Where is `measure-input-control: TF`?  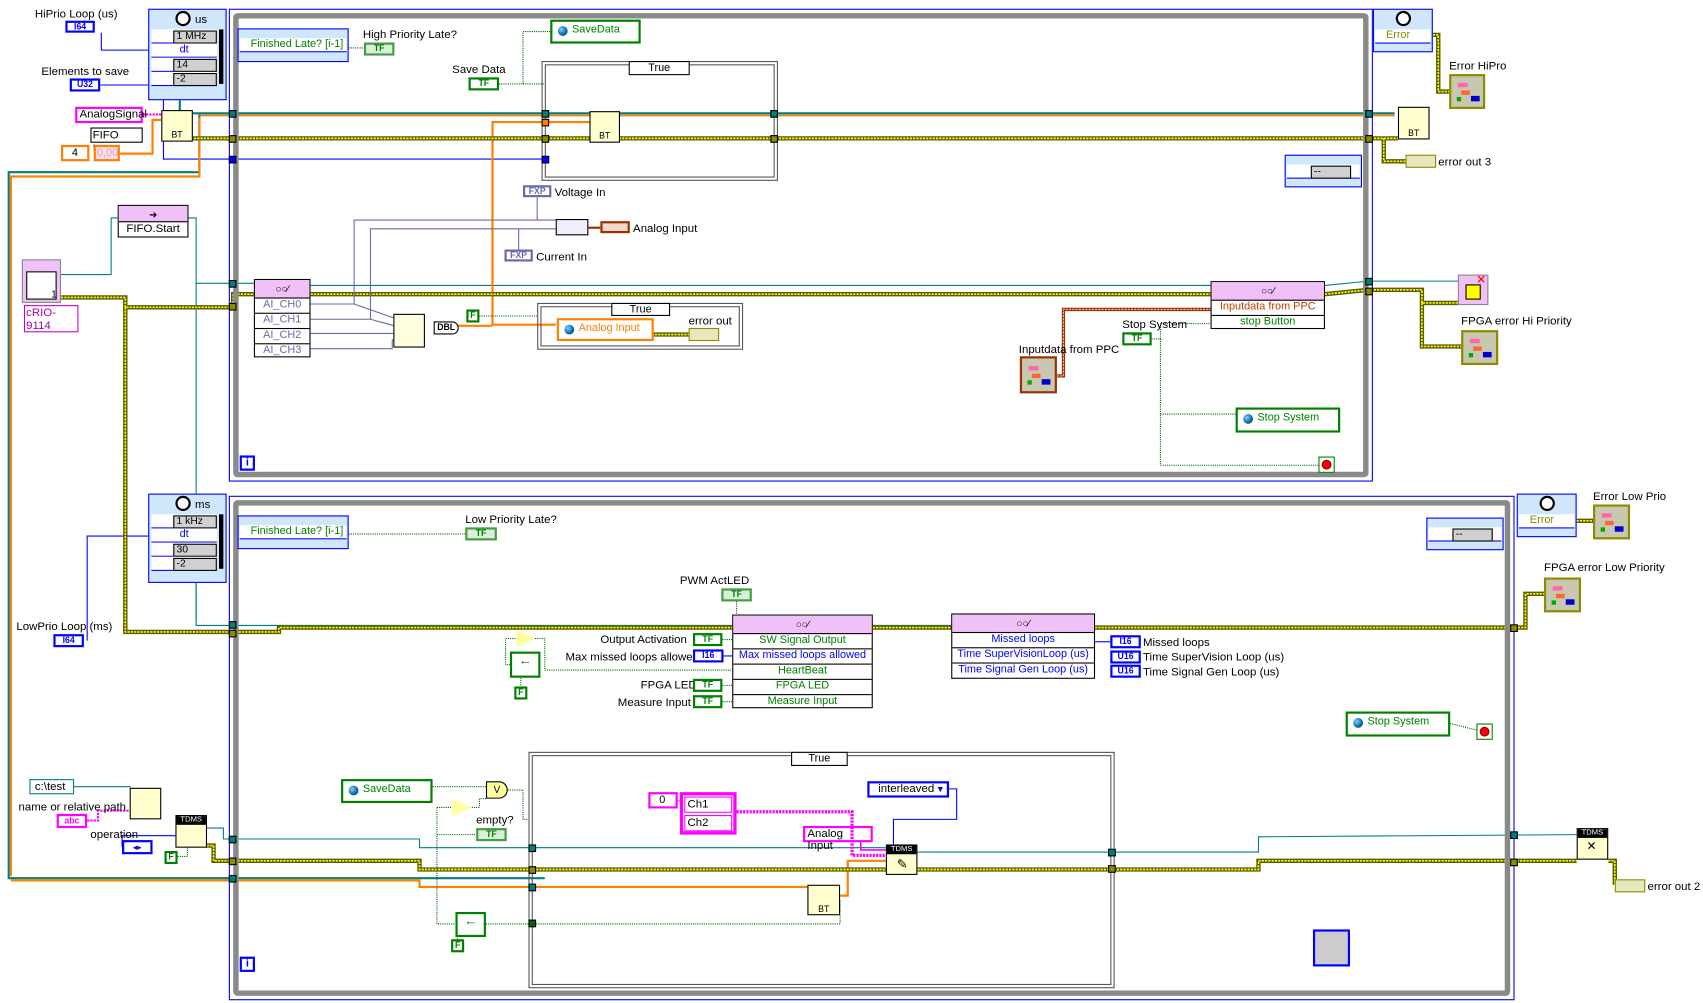 measure-input-control: TF is located at coordinates (707, 702).